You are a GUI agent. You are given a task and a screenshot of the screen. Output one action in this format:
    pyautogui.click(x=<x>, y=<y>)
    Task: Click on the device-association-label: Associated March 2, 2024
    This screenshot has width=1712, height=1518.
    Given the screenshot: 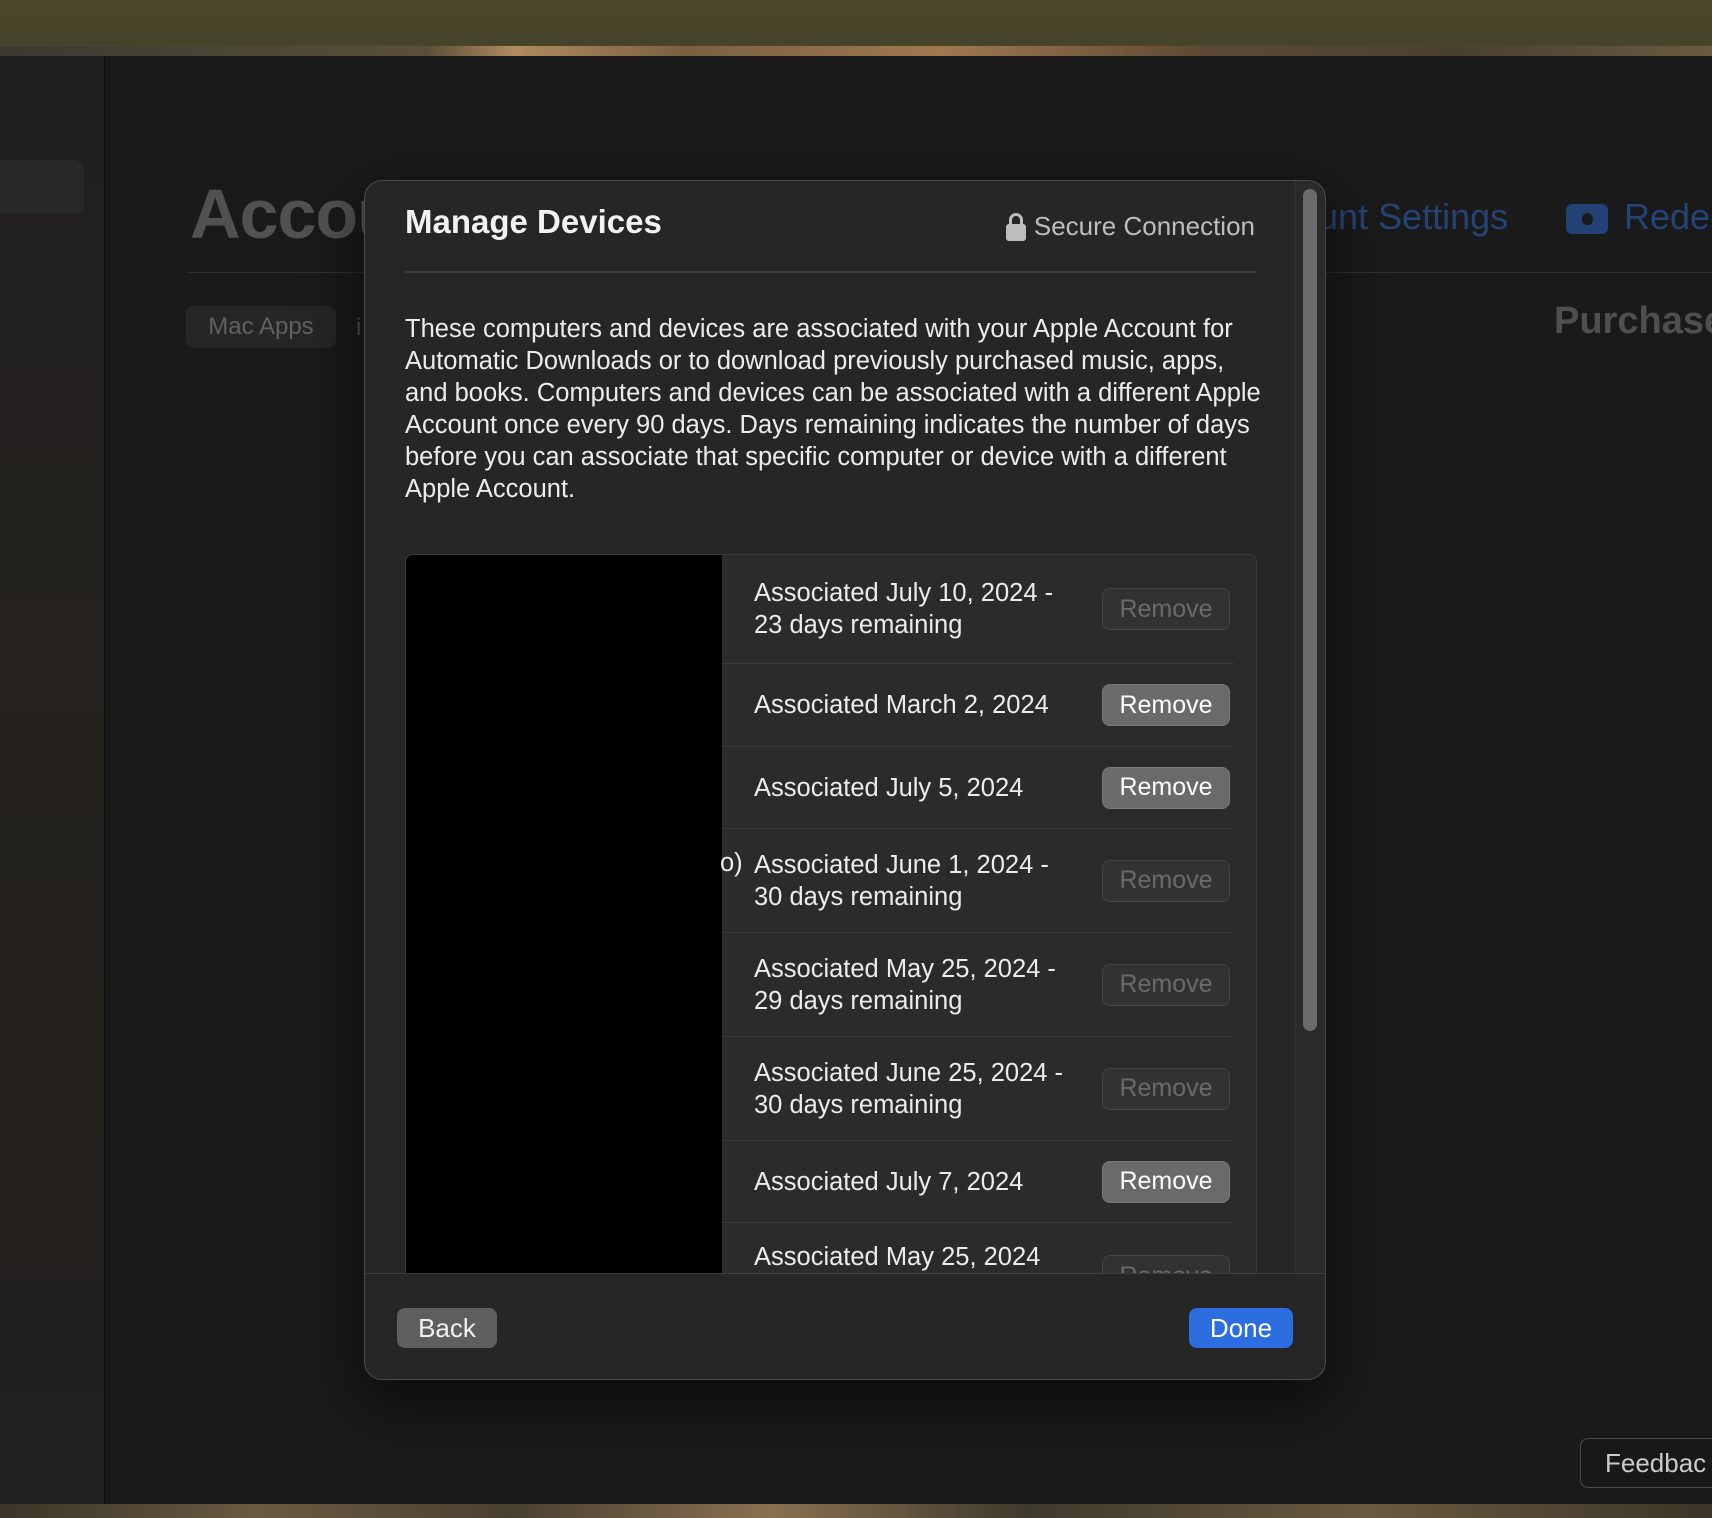 What is the action you would take?
    pyautogui.click(x=901, y=705)
    